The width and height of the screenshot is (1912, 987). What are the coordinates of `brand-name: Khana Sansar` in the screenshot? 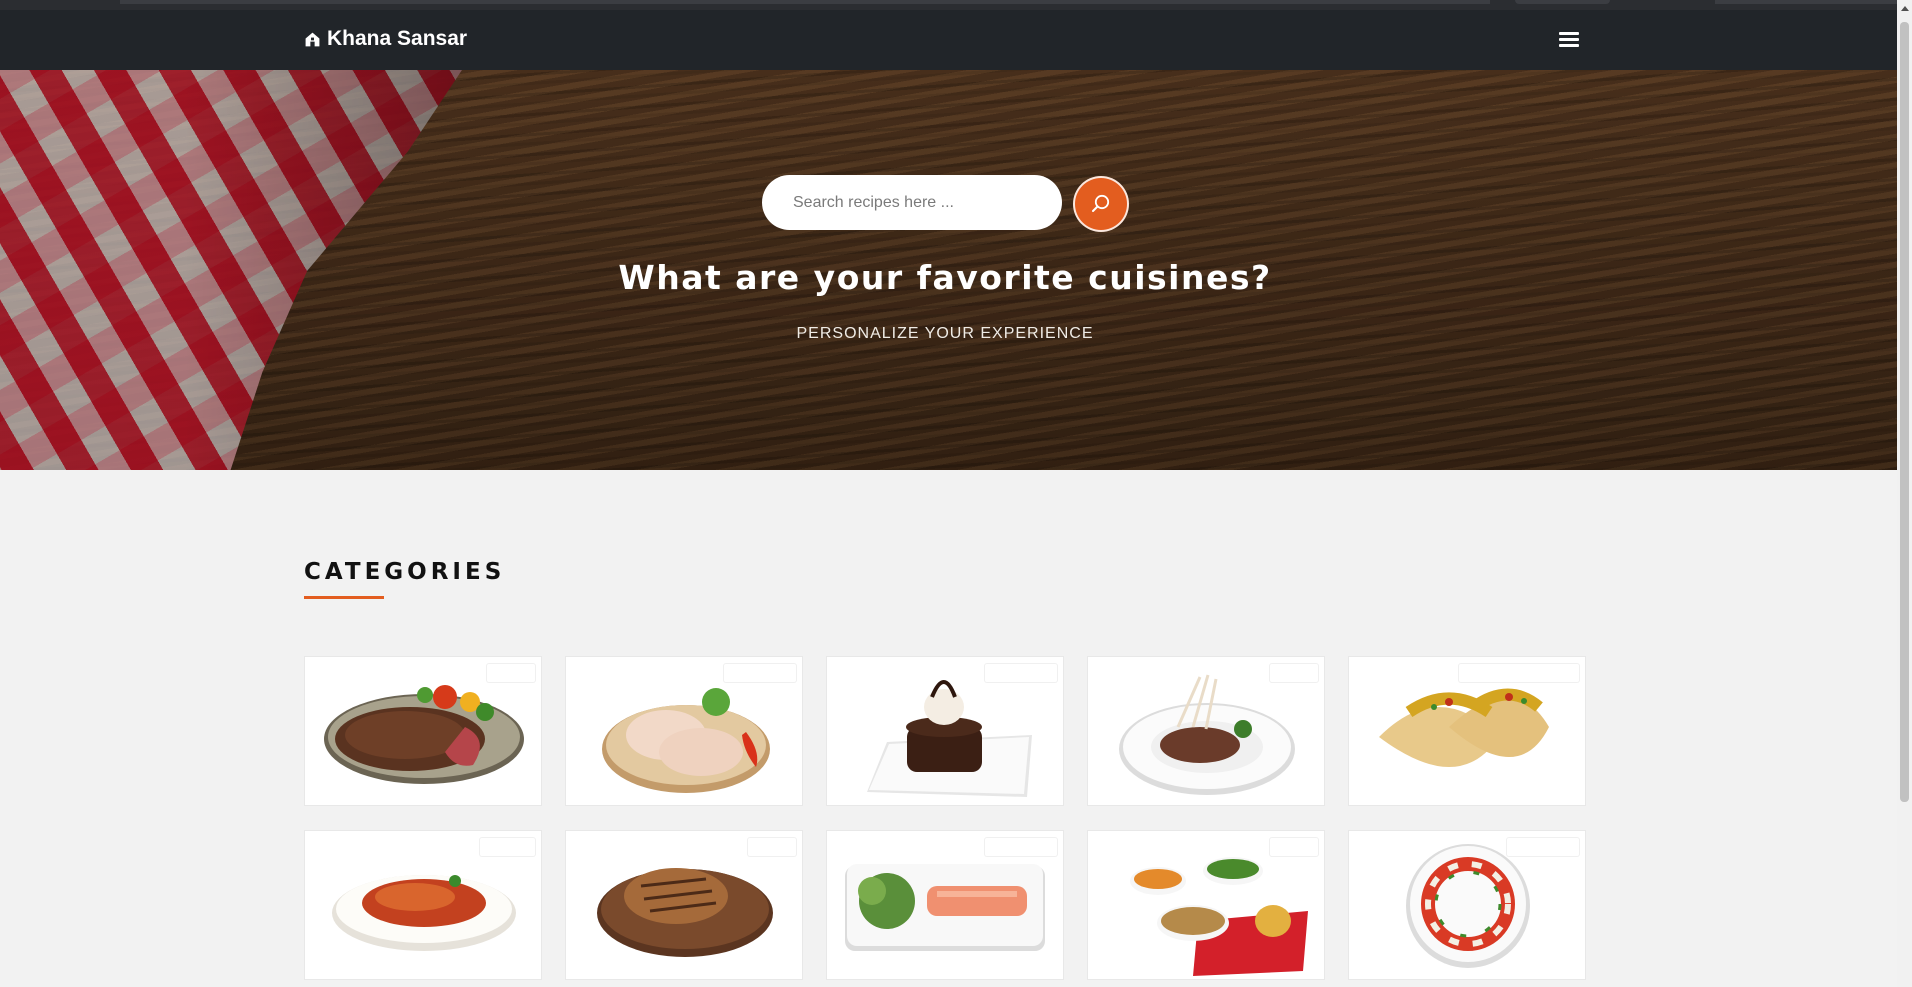 It's located at (397, 38).